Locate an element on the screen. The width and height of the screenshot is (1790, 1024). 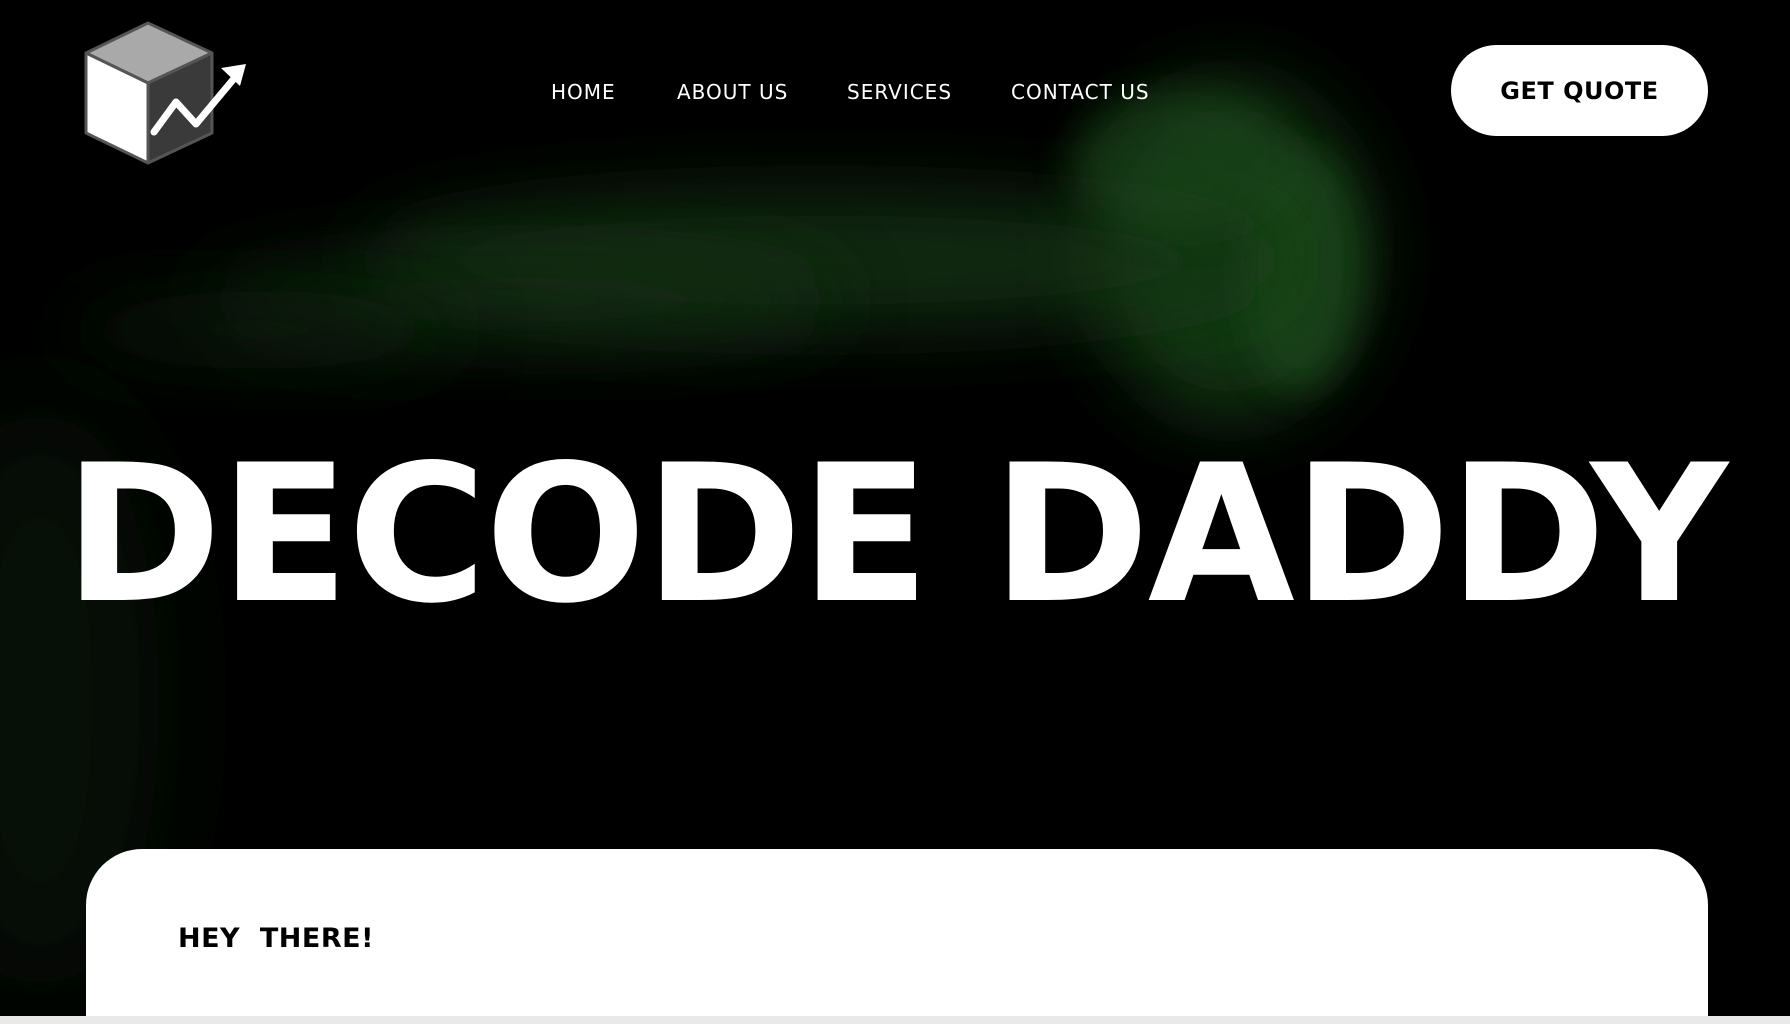
intro-card: HEY THERE! is located at coordinates (897, 932).